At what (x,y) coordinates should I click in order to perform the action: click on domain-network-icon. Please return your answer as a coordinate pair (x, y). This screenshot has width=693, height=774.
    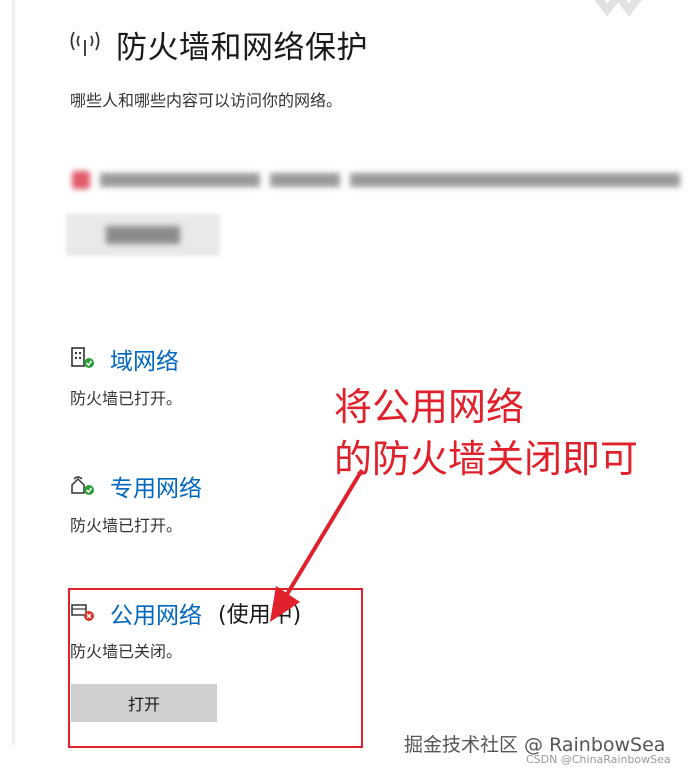
    Looking at the image, I should click on (82, 357).